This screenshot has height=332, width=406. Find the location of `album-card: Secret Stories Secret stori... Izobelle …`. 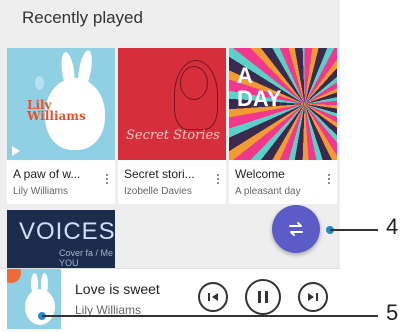

album-card: Secret Stories Secret stori... Izobelle … is located at coordinates (172, 126).